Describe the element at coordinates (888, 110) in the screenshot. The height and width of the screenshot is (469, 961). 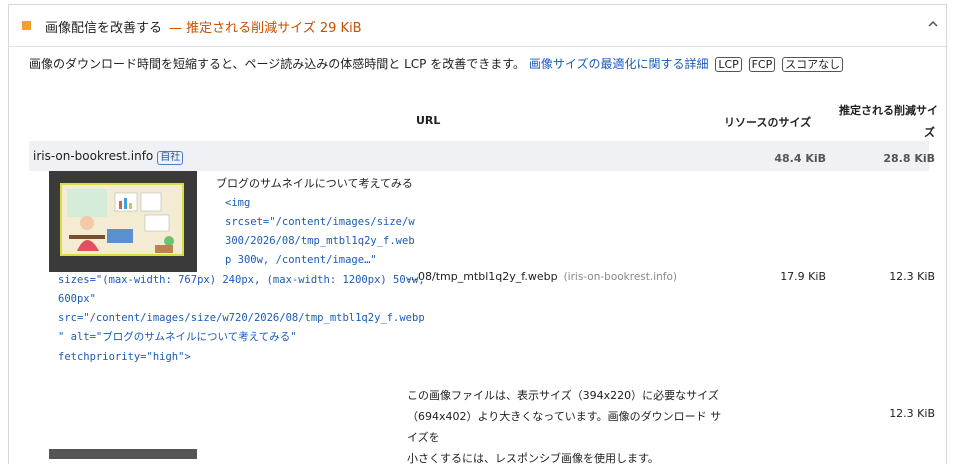
I see `column-header-savings: 推定される削減サイ` at that location.